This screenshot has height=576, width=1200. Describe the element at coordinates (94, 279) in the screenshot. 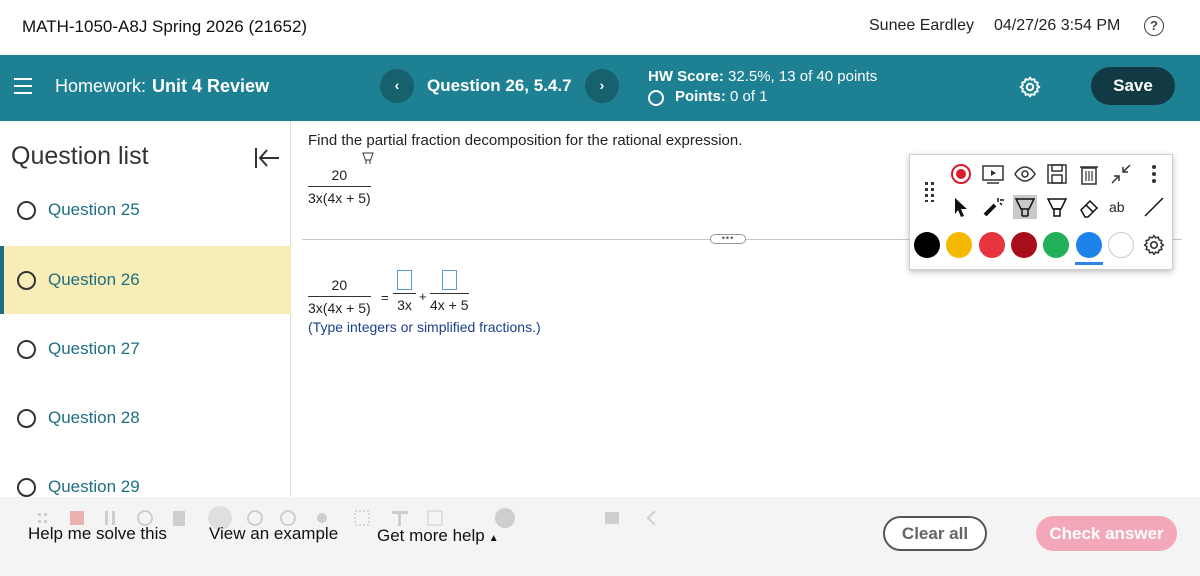

I see `question-label: Question 26` at that location.